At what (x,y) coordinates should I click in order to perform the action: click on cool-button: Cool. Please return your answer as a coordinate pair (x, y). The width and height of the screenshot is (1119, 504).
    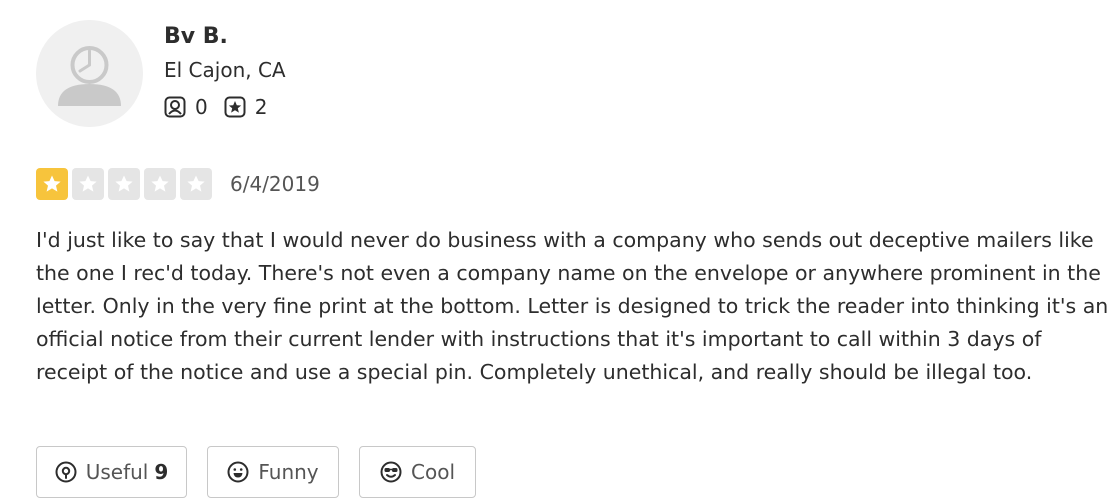
    Looking at the image, I should click on (417, 472).